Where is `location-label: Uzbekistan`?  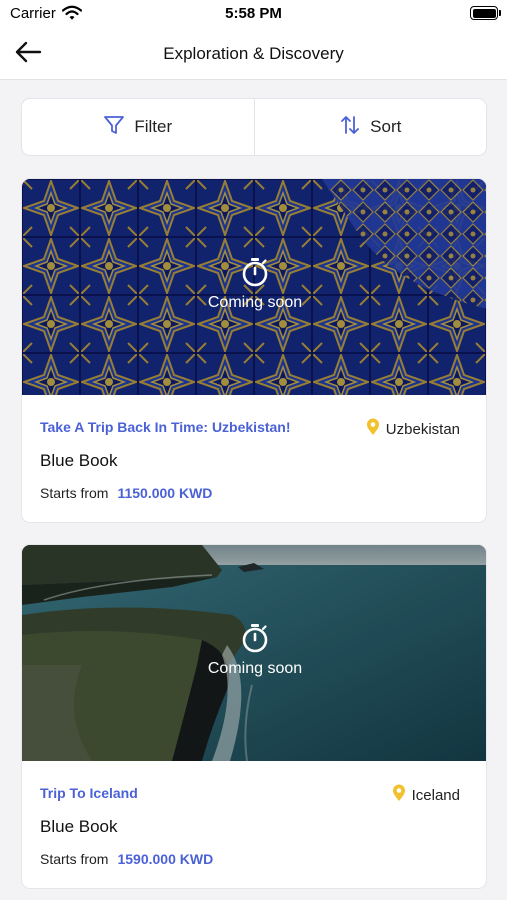
location-label: Uzbekistan is located at coordinates (422, 429).